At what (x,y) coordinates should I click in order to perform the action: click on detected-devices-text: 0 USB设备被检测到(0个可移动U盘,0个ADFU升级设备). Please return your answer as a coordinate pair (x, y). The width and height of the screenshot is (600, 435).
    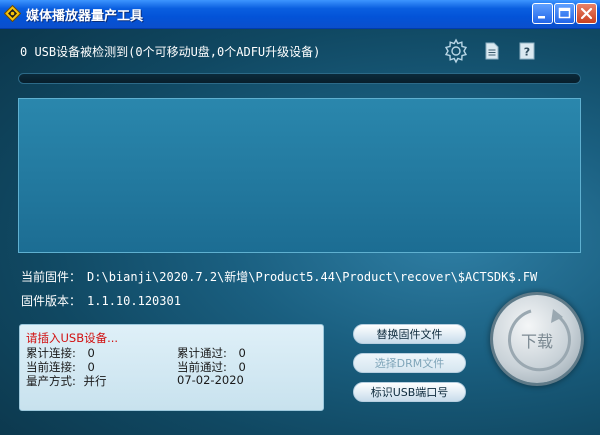
    Looking at the image, I should click on (170, 52).